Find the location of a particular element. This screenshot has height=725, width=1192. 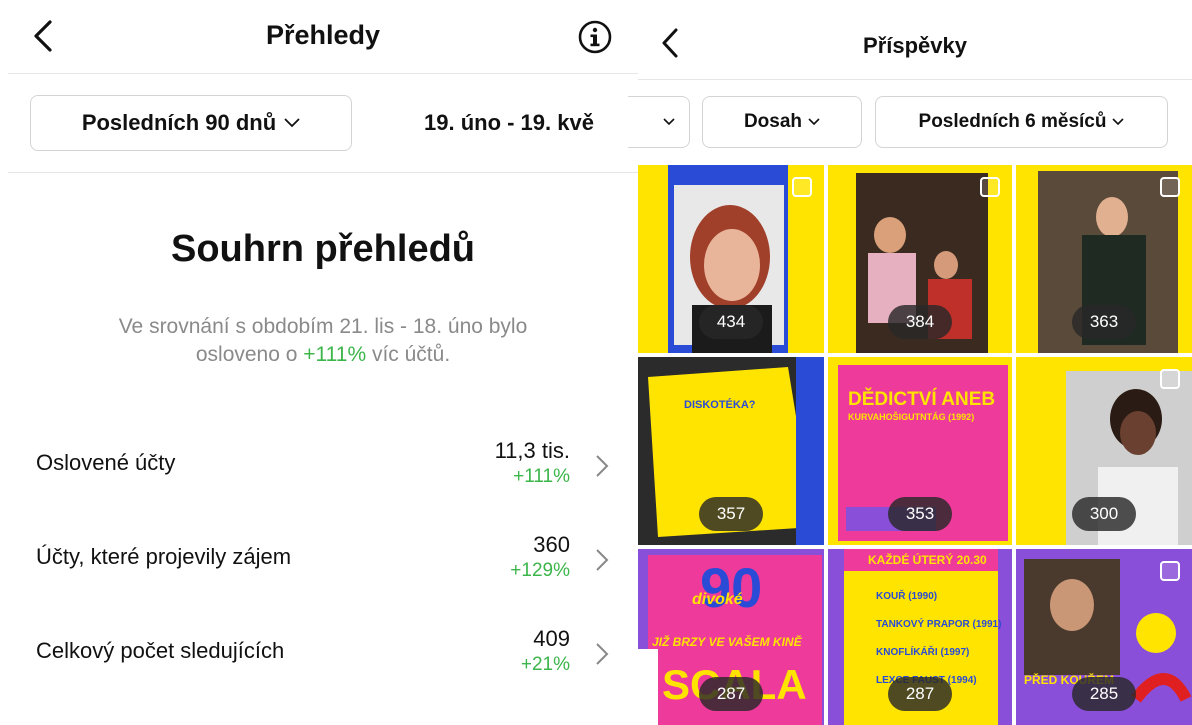

period-dropdown-button: Posledních 90 dnů is located at coordinates (191, 123).